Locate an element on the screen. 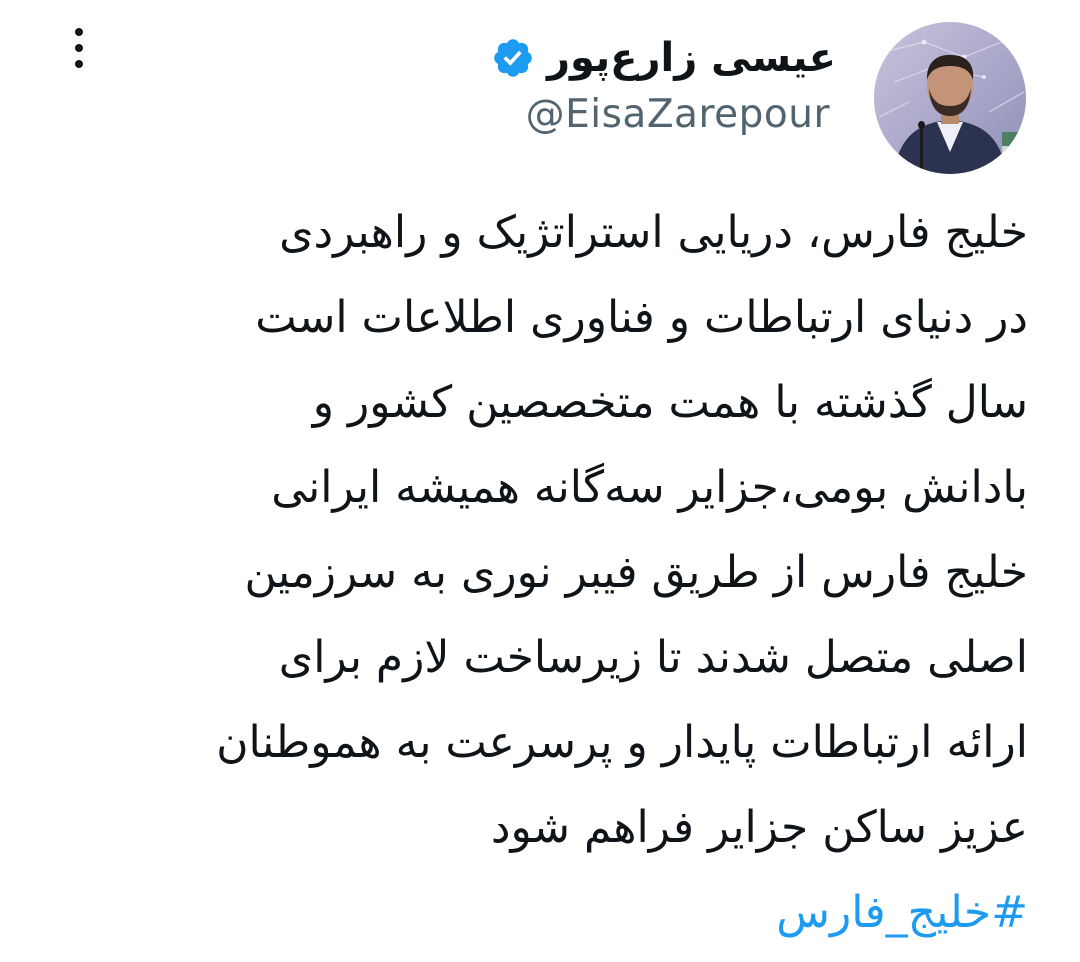 The width and height of the screenshot is (1080, 962). author-name-row: عیسی زارع‌پور is located at coordinates (663, 58).